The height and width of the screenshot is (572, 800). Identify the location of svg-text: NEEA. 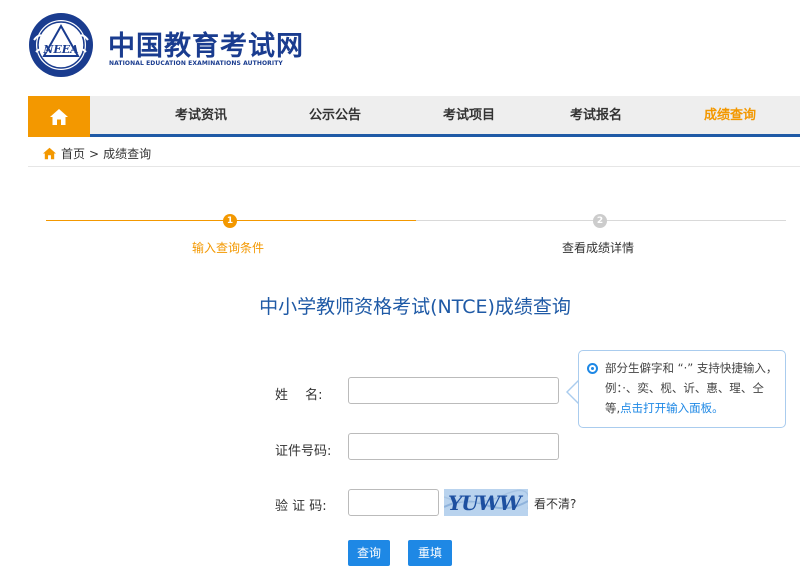
(60, 49).